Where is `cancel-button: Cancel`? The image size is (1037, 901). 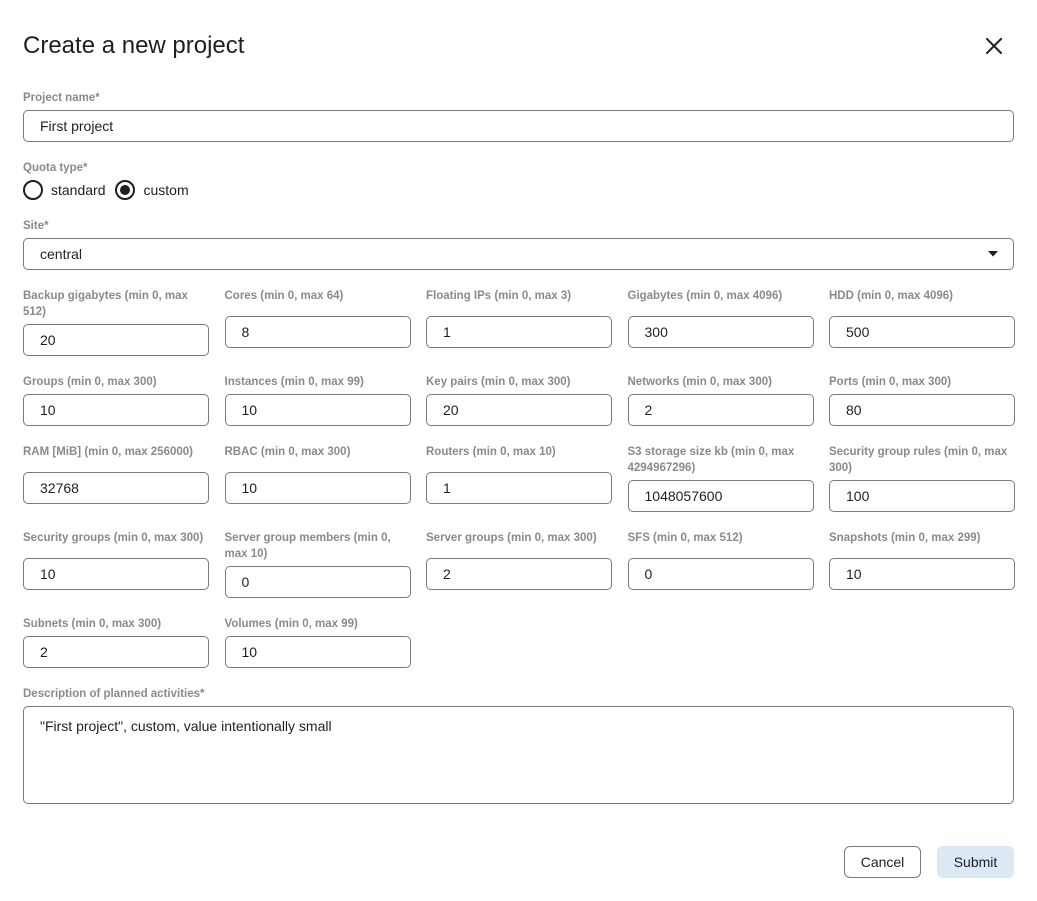 cancel-button: Cancel is located at coordinates (882, 862).